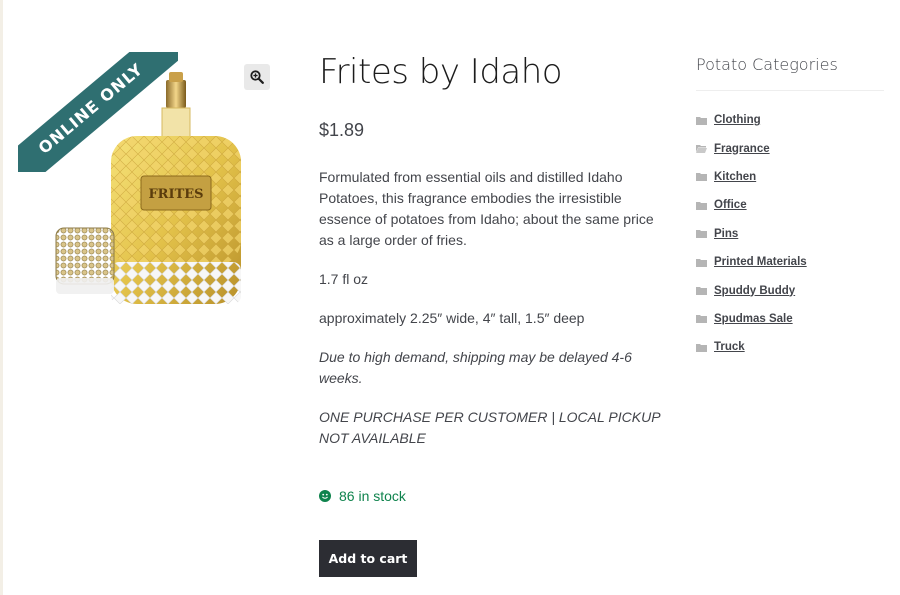 The image size is (900, 595). Describe the element at coordinates (726, 234) in the screenshot. I see `category-link-pins: Pins` at that location.